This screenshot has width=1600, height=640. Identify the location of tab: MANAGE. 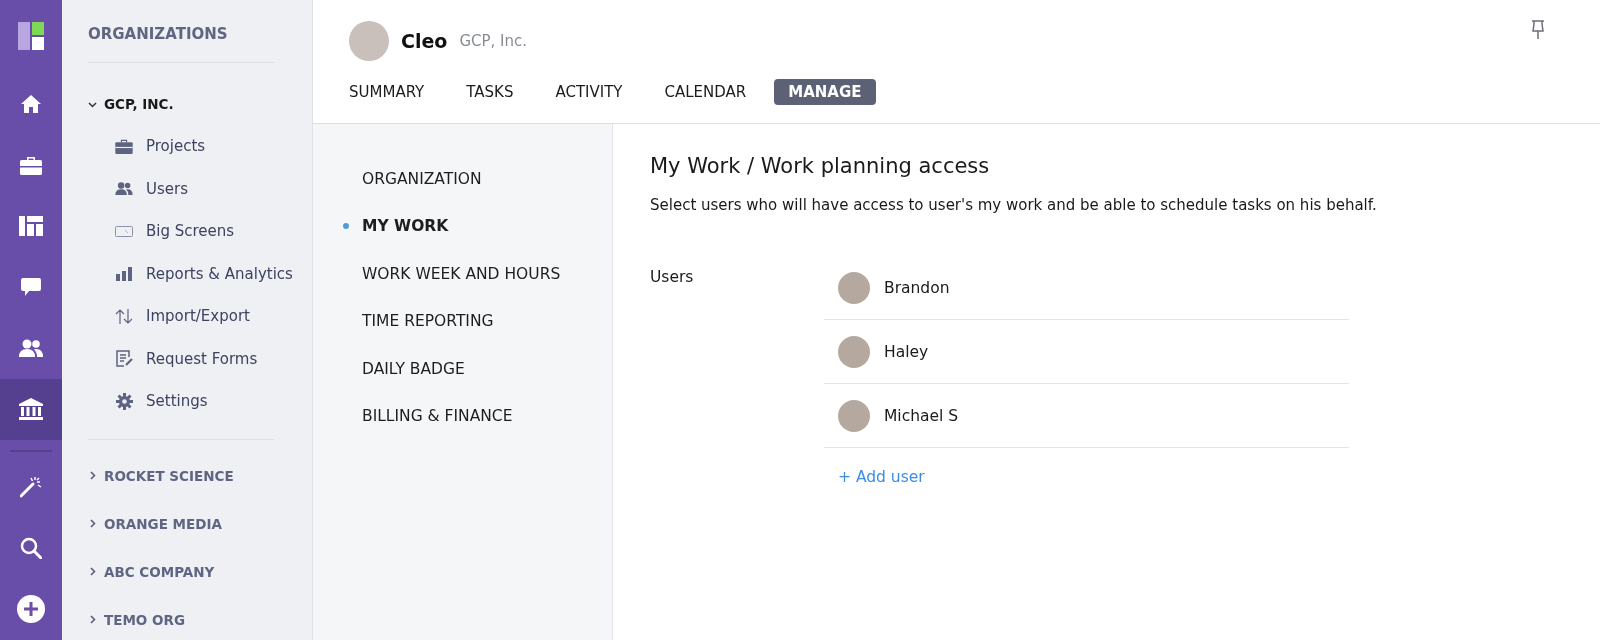
(825, 92).